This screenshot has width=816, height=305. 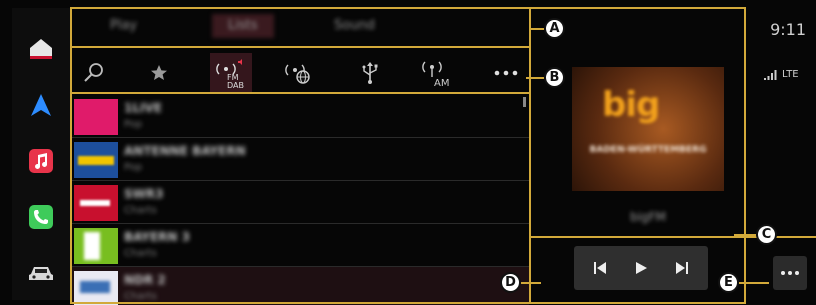 I want to click on signal-indicator: LTE, so click(x=781, y=75).